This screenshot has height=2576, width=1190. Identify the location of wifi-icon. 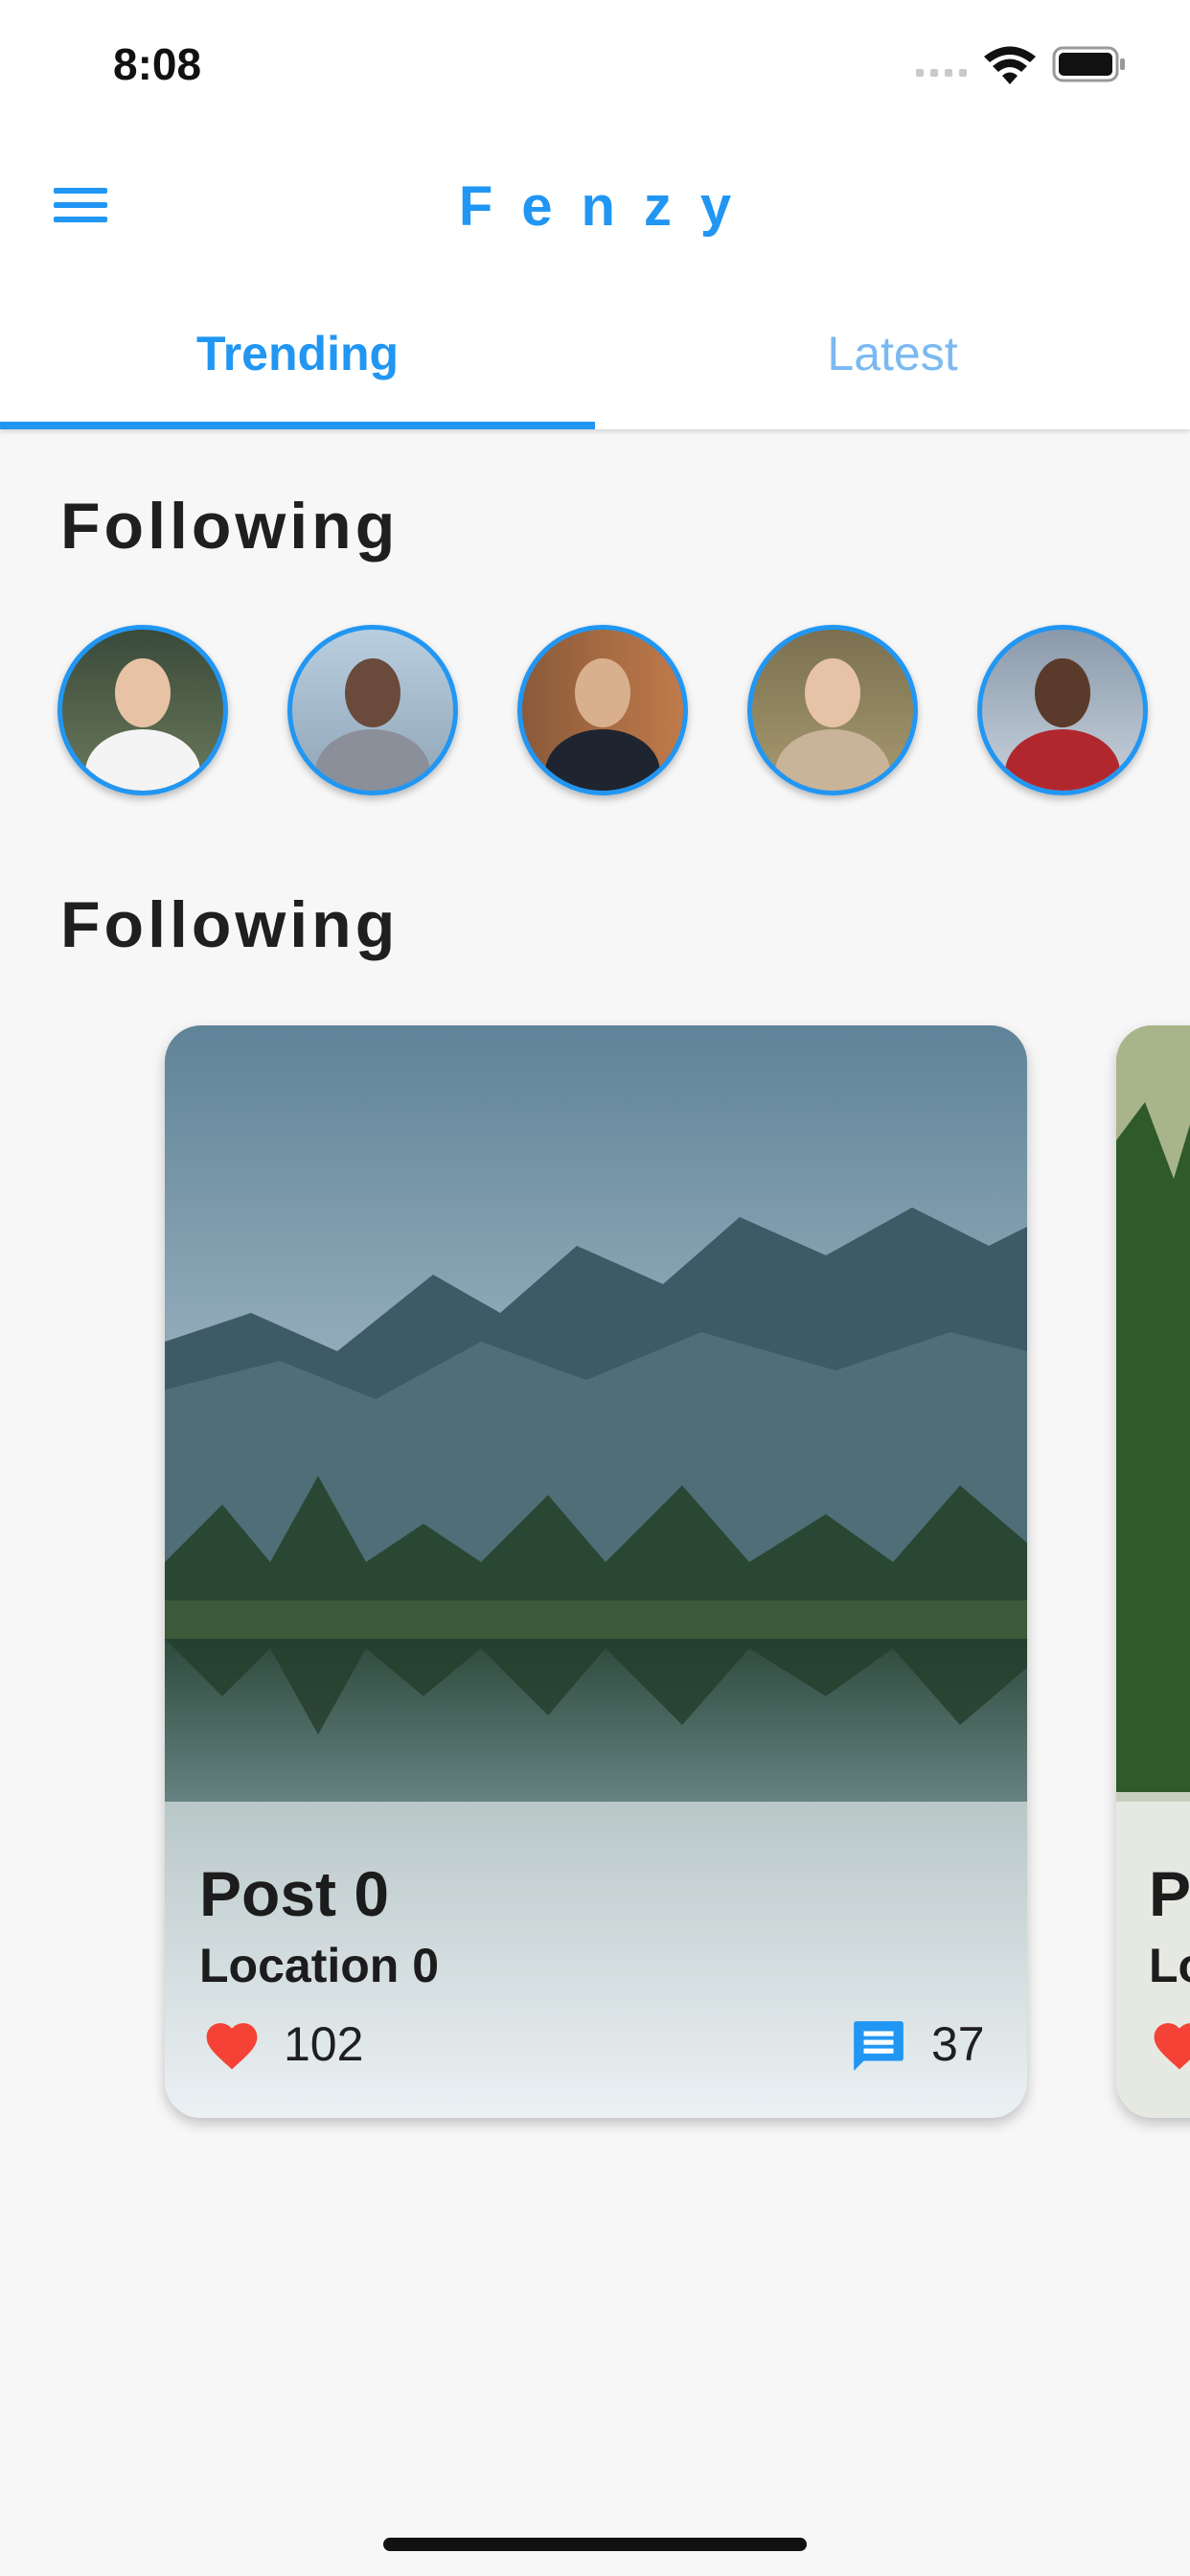
(1010, 65).